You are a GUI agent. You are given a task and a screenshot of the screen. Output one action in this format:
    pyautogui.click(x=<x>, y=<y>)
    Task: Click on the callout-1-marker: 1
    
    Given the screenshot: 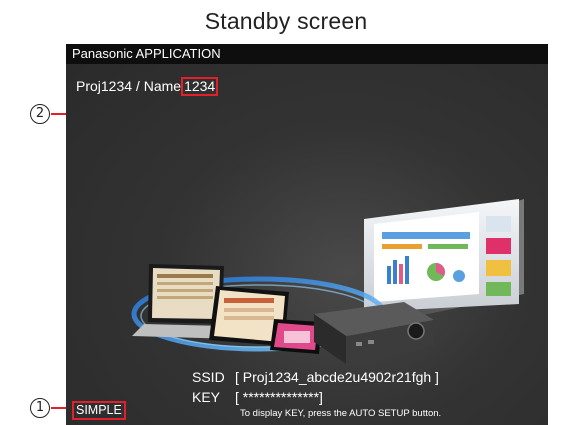 What is the action you would take?
    pyautogui.click(x=40, y=408)
    